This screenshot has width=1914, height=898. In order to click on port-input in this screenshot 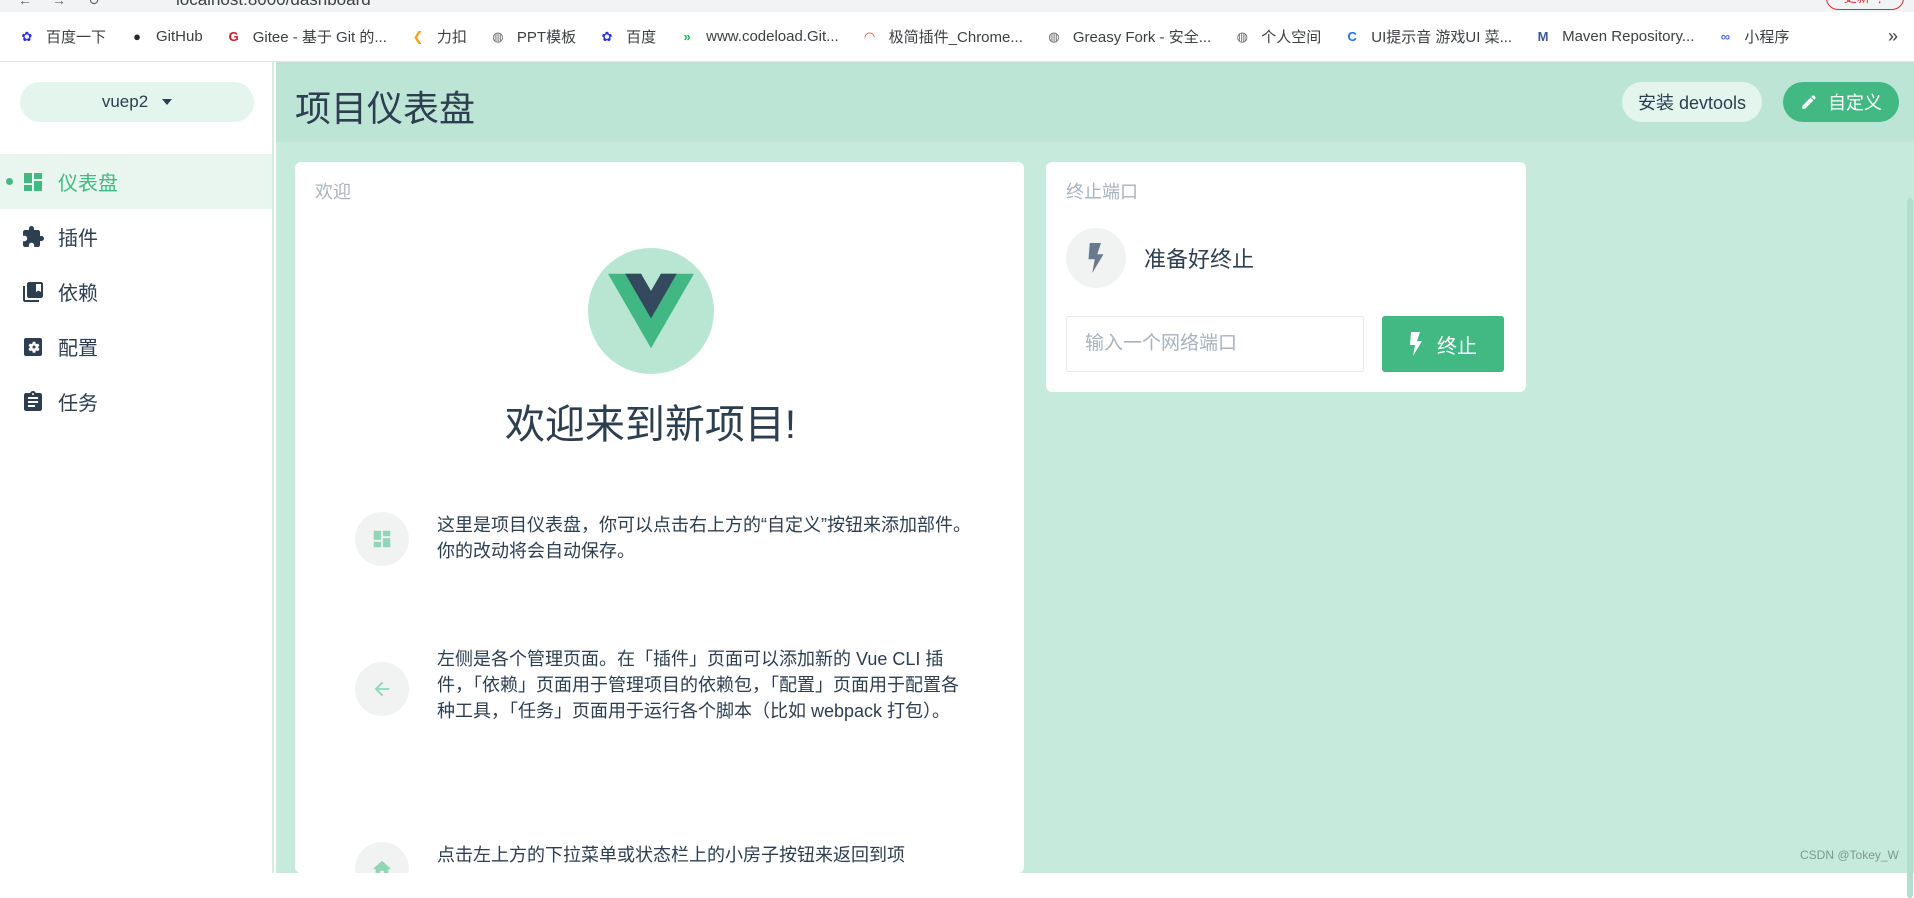, I will do `click(1215, 344)`.